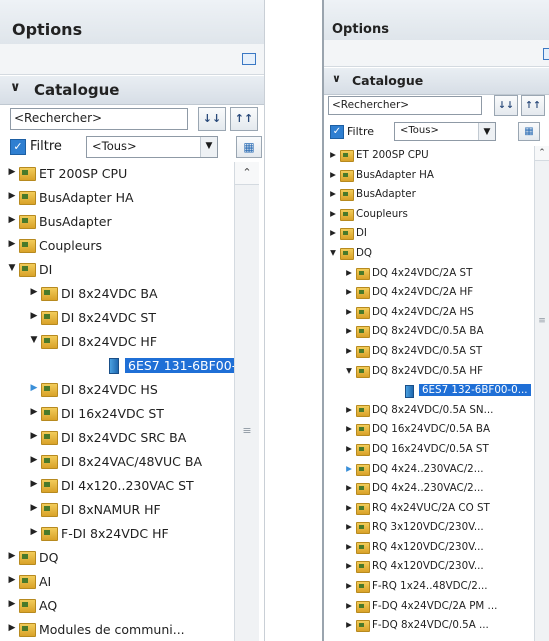 Image resolution: width=549 pixels, height=641 pixels. Describe the element at coordinates (117, 606) in the screenshot. I see `tree-item: ▶ AQ` at that location.